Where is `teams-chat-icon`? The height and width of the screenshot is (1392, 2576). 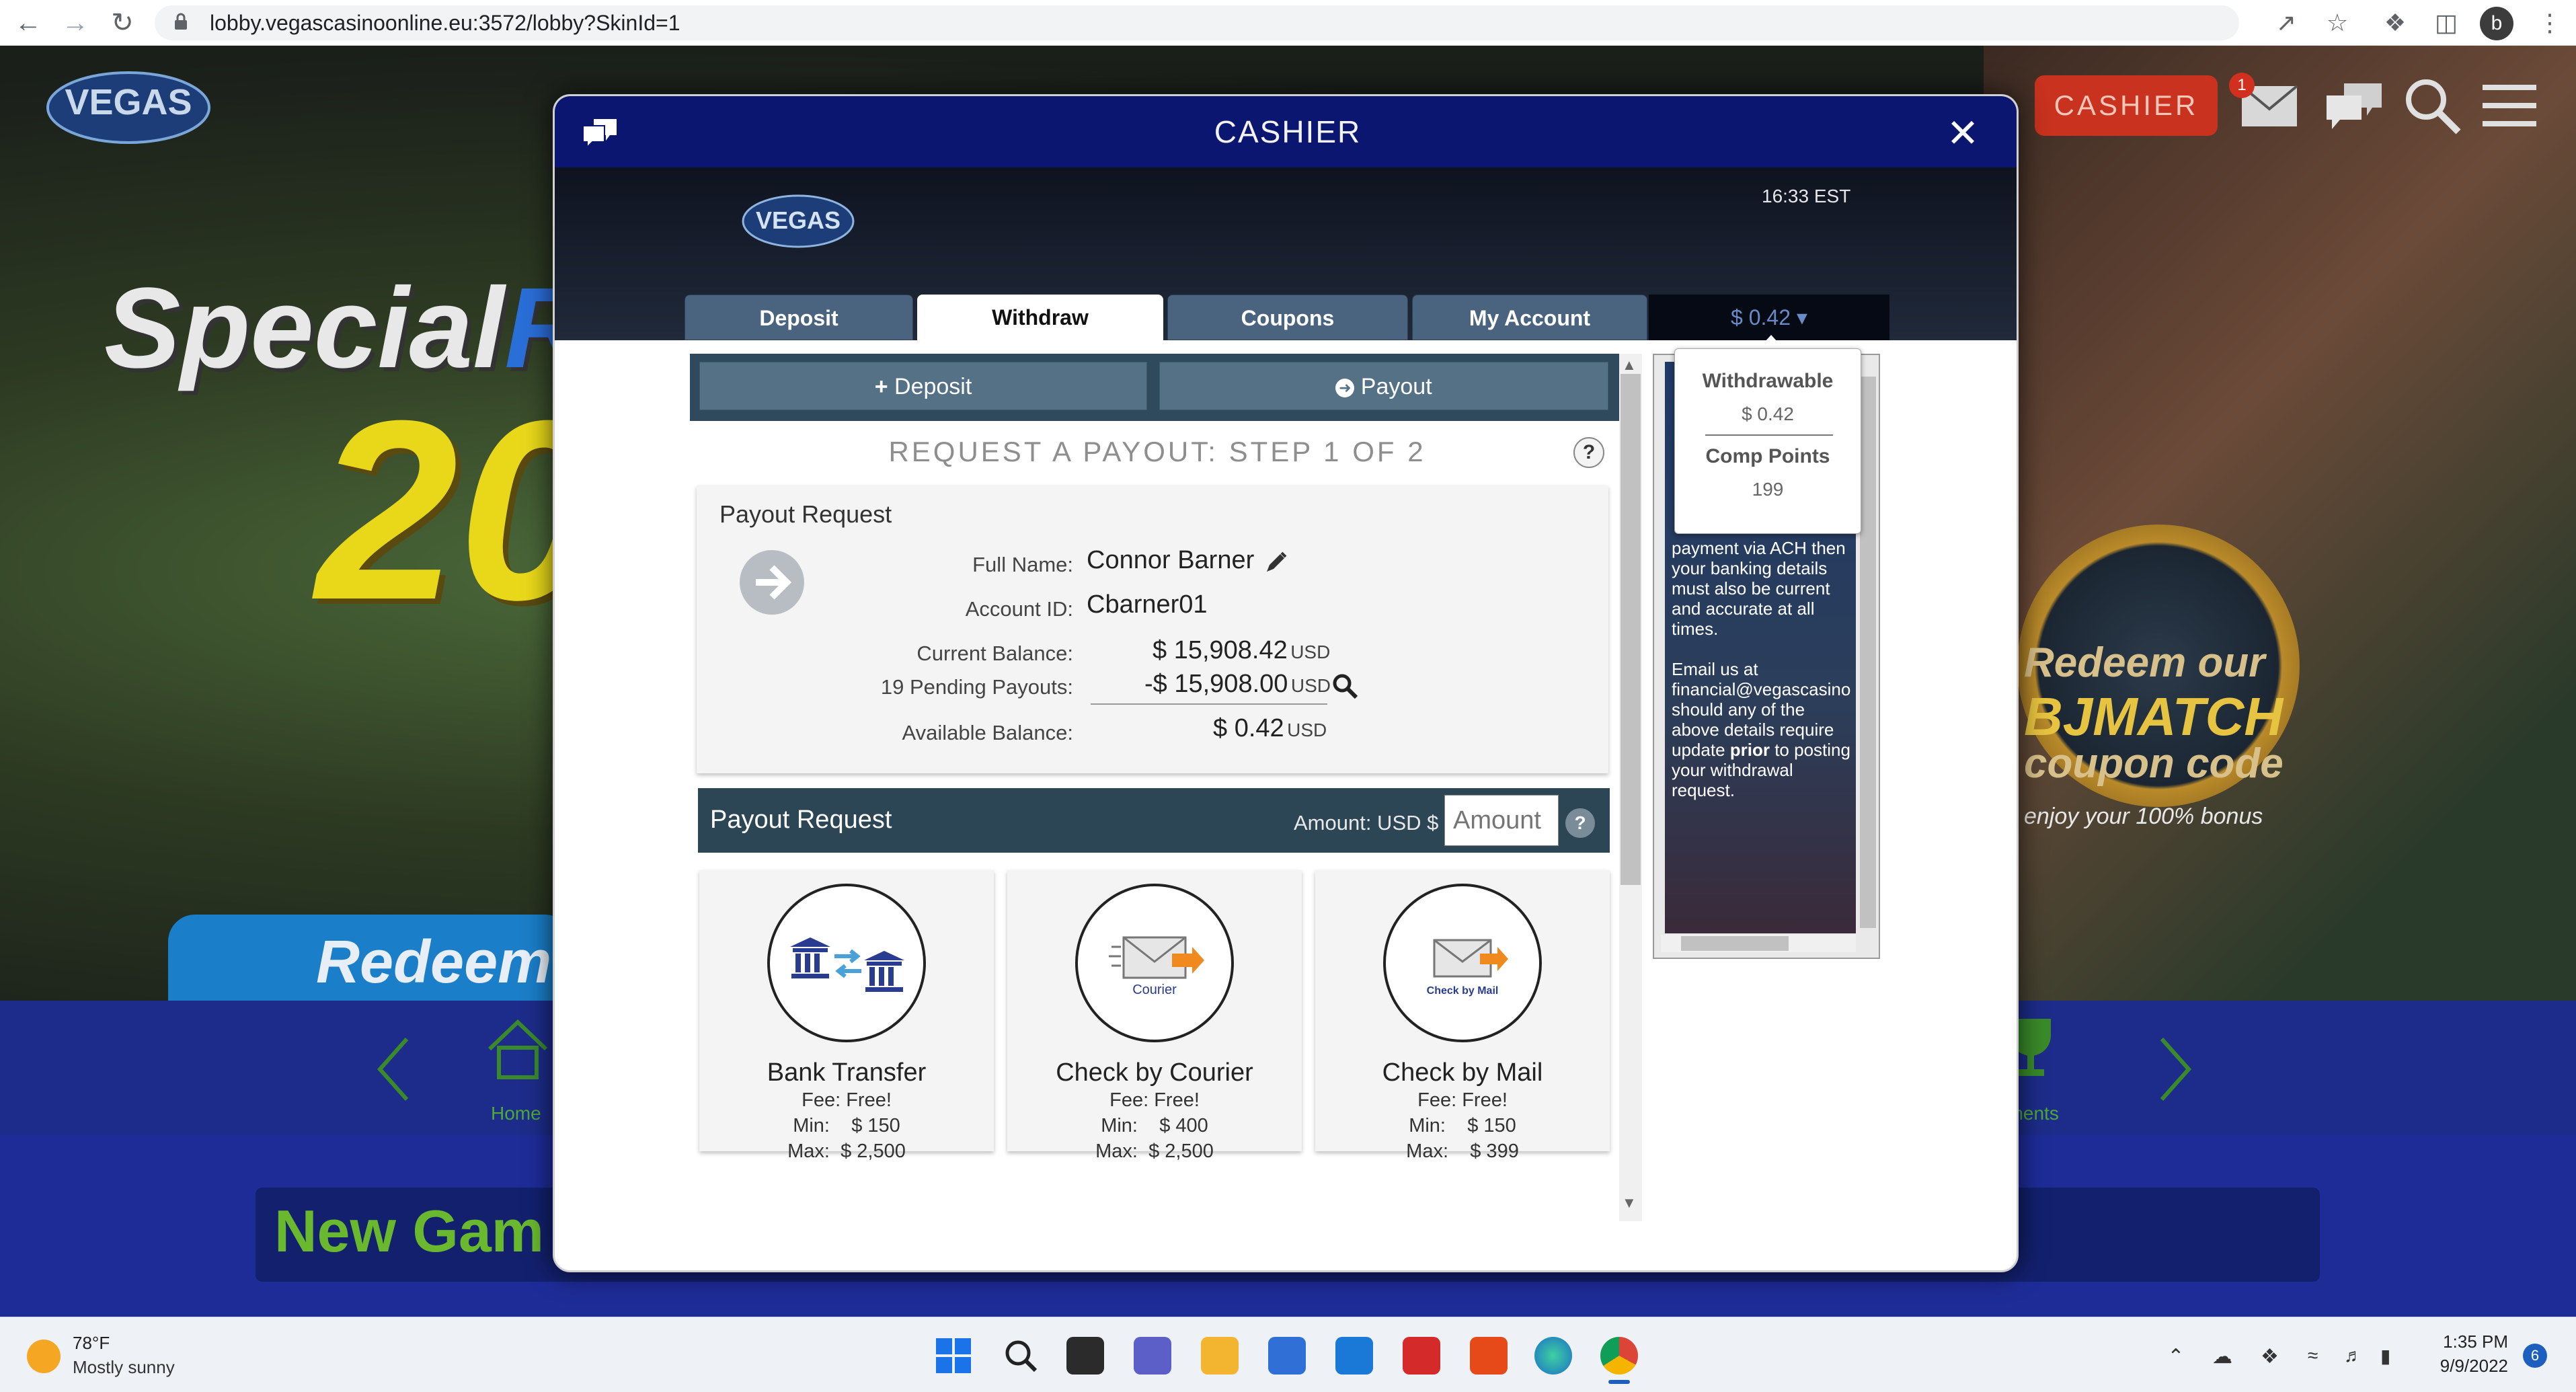 teams-chat-icon is located at coordinates (1152, 1356).